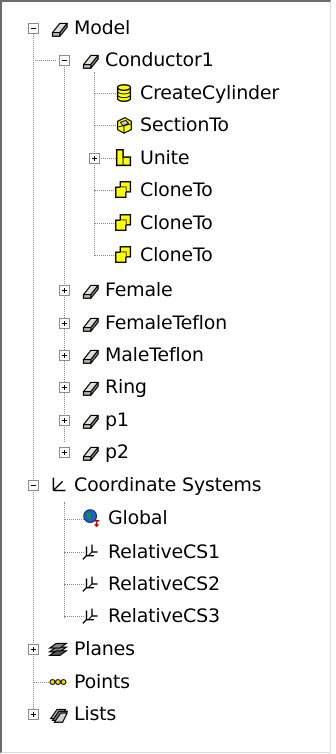 This screenshot has width=336, height=754. I want to click on lists-label: Lists, so click(95, 714).